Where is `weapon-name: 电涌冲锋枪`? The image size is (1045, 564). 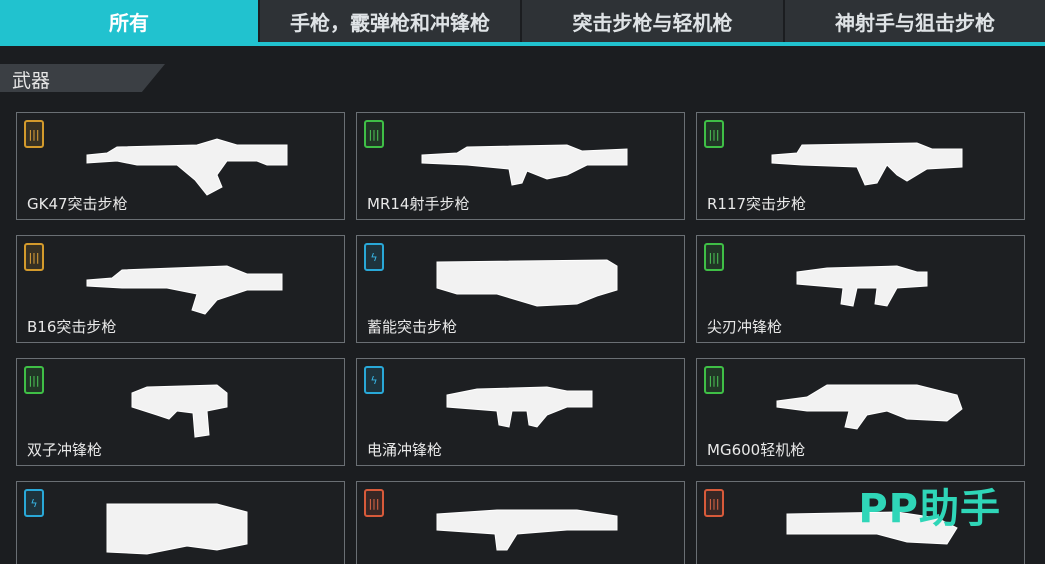
weapon-name: 电涌冲锋枪 is located at coordinates (405, 450).